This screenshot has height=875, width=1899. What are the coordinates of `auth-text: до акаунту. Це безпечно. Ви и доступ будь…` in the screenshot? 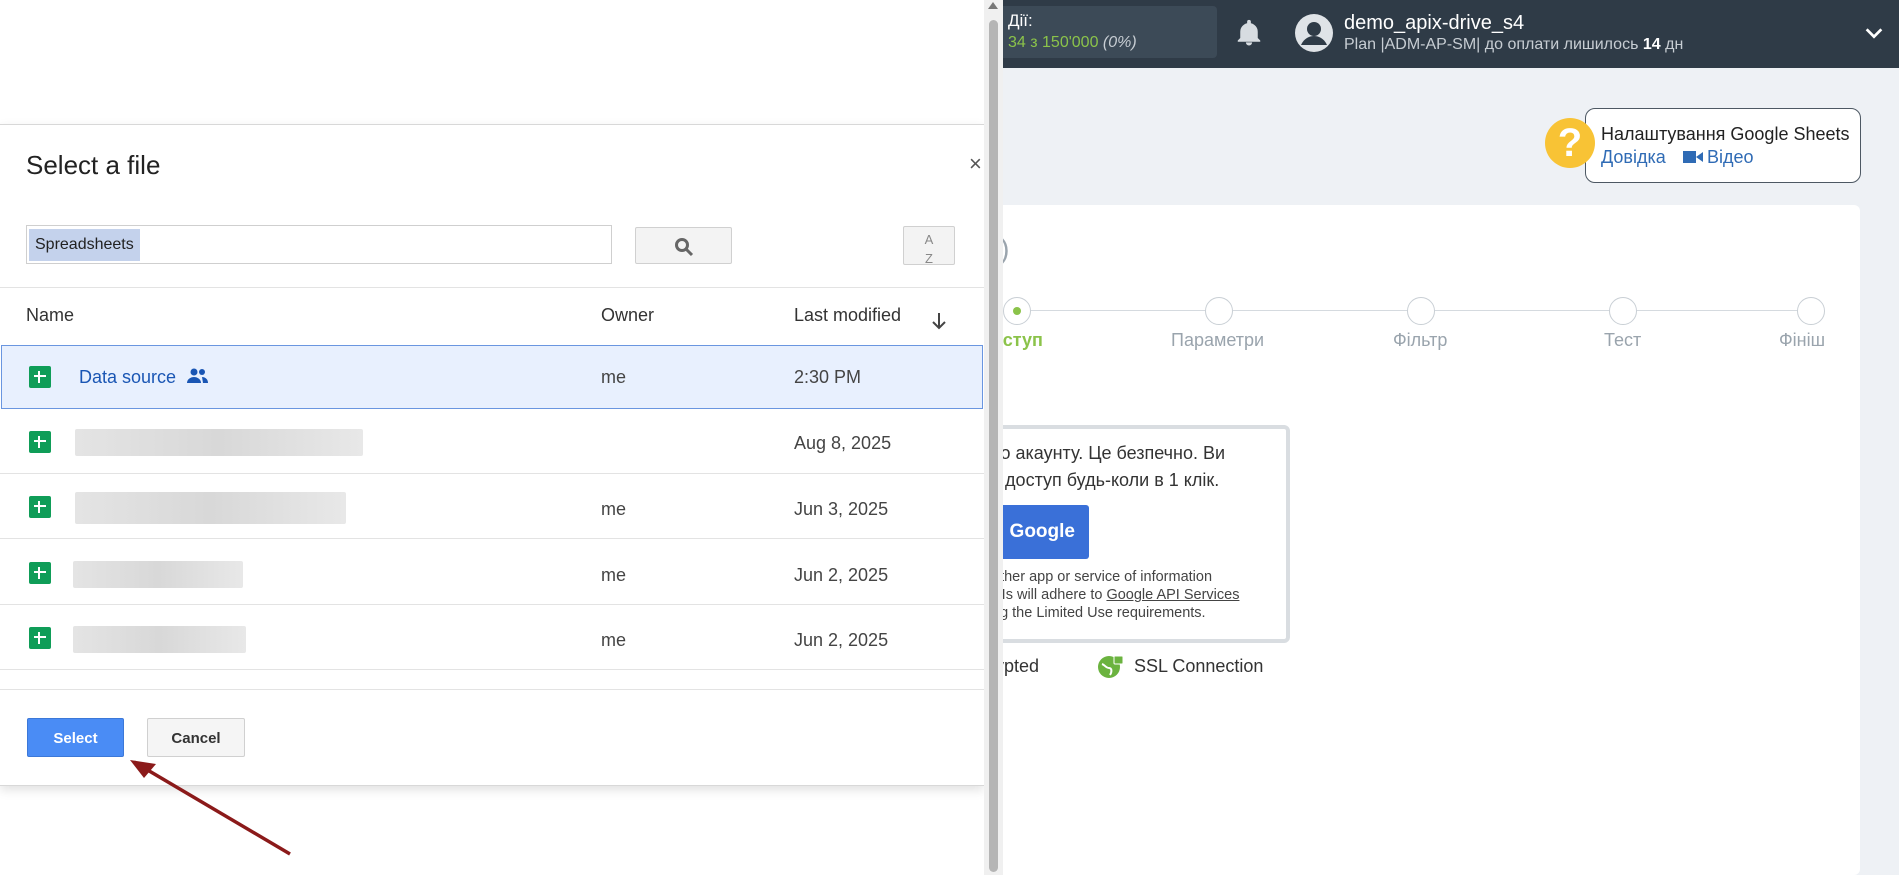 It's located at (1108, 466).